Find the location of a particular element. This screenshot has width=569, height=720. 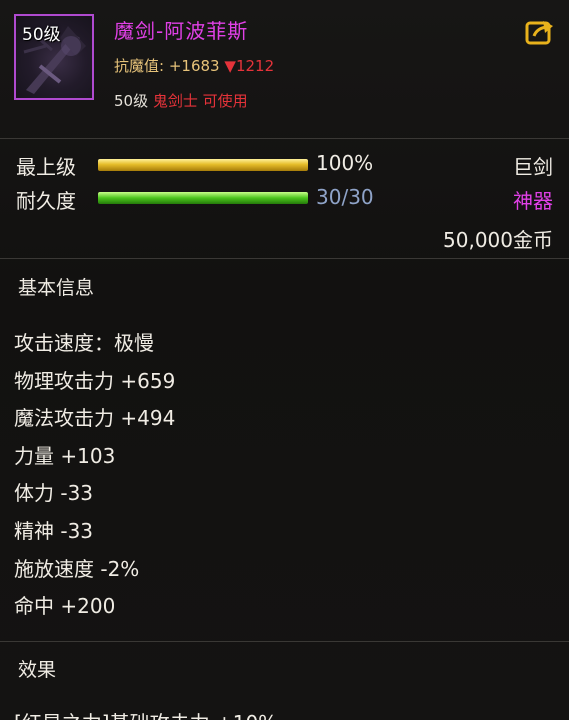

resist-colon: : is located at coordinates (162, 66).